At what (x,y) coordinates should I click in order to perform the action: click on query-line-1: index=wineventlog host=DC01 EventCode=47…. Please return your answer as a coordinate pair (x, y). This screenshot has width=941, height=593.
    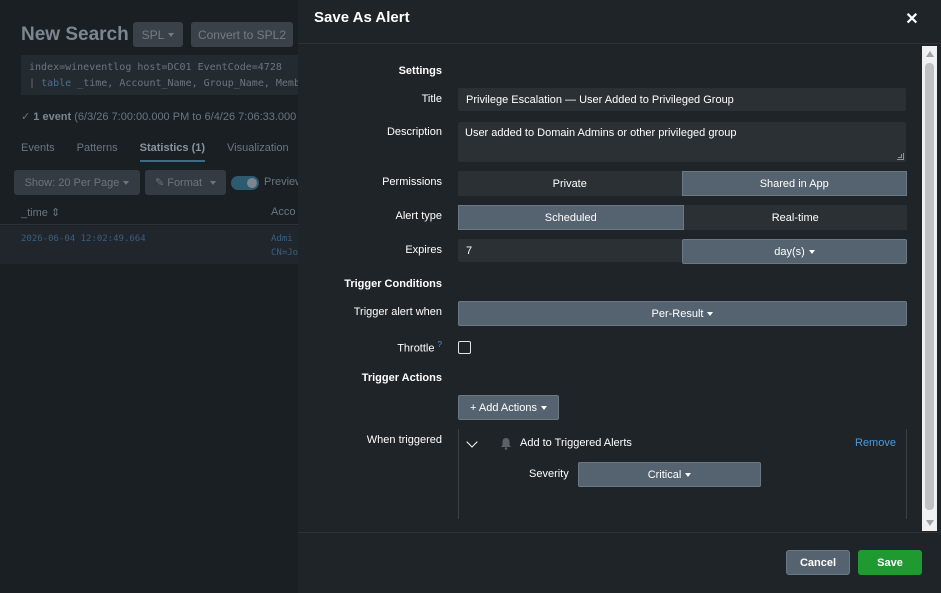
    Looking at the image, I should click on (155, 67).